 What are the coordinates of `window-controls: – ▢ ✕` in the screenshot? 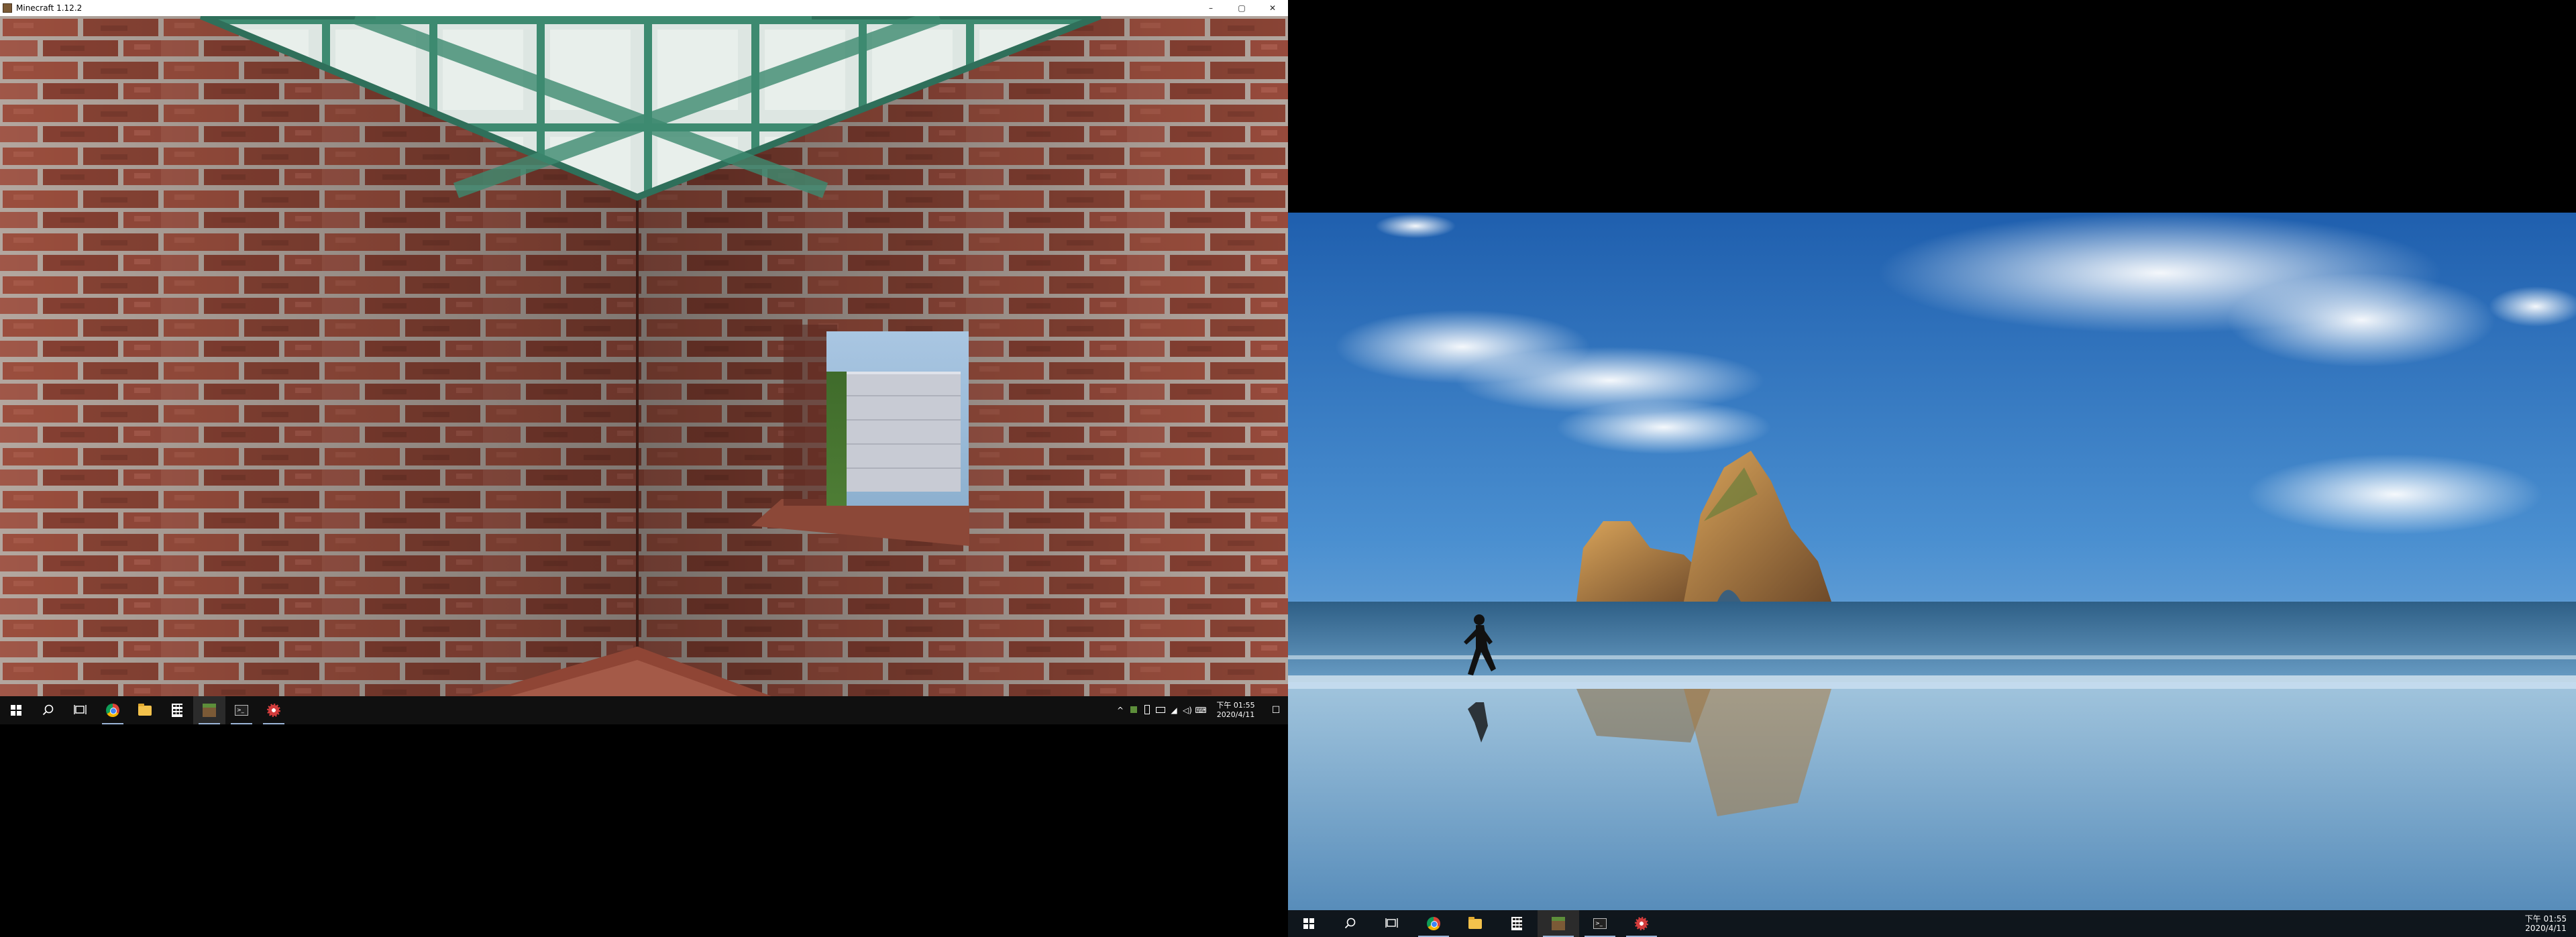 It's located at (1241, 8).